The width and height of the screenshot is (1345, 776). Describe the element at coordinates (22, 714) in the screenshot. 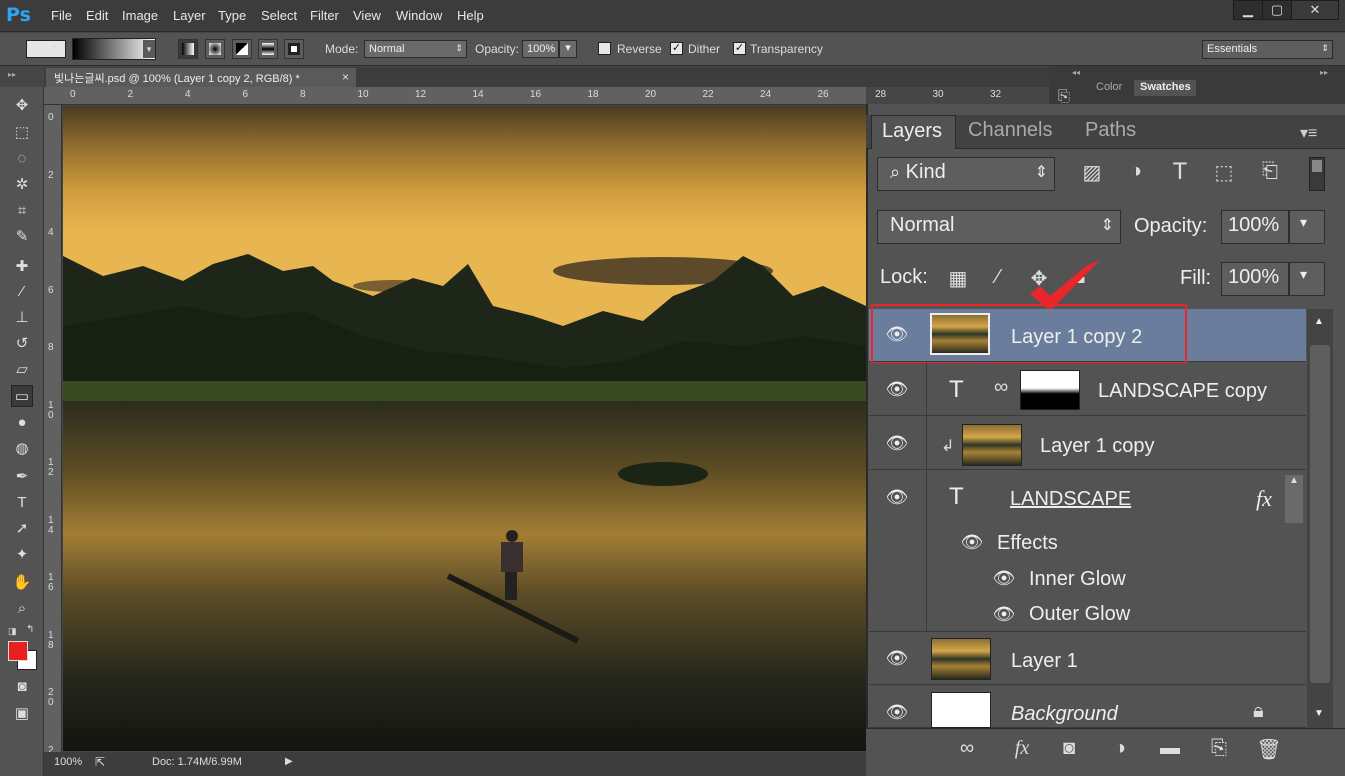

I see `screen-mode-icon: ▣` at that location.